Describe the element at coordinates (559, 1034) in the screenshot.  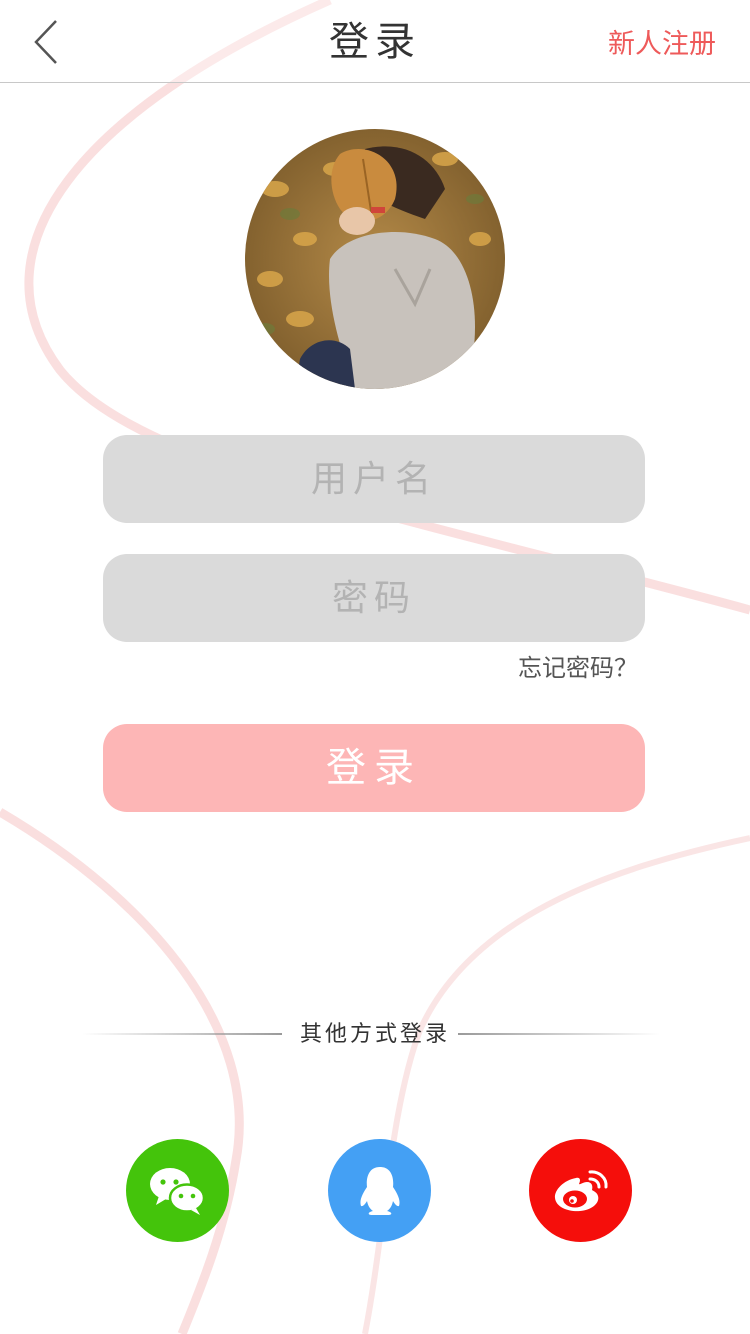
I see `divider-right` at that location.